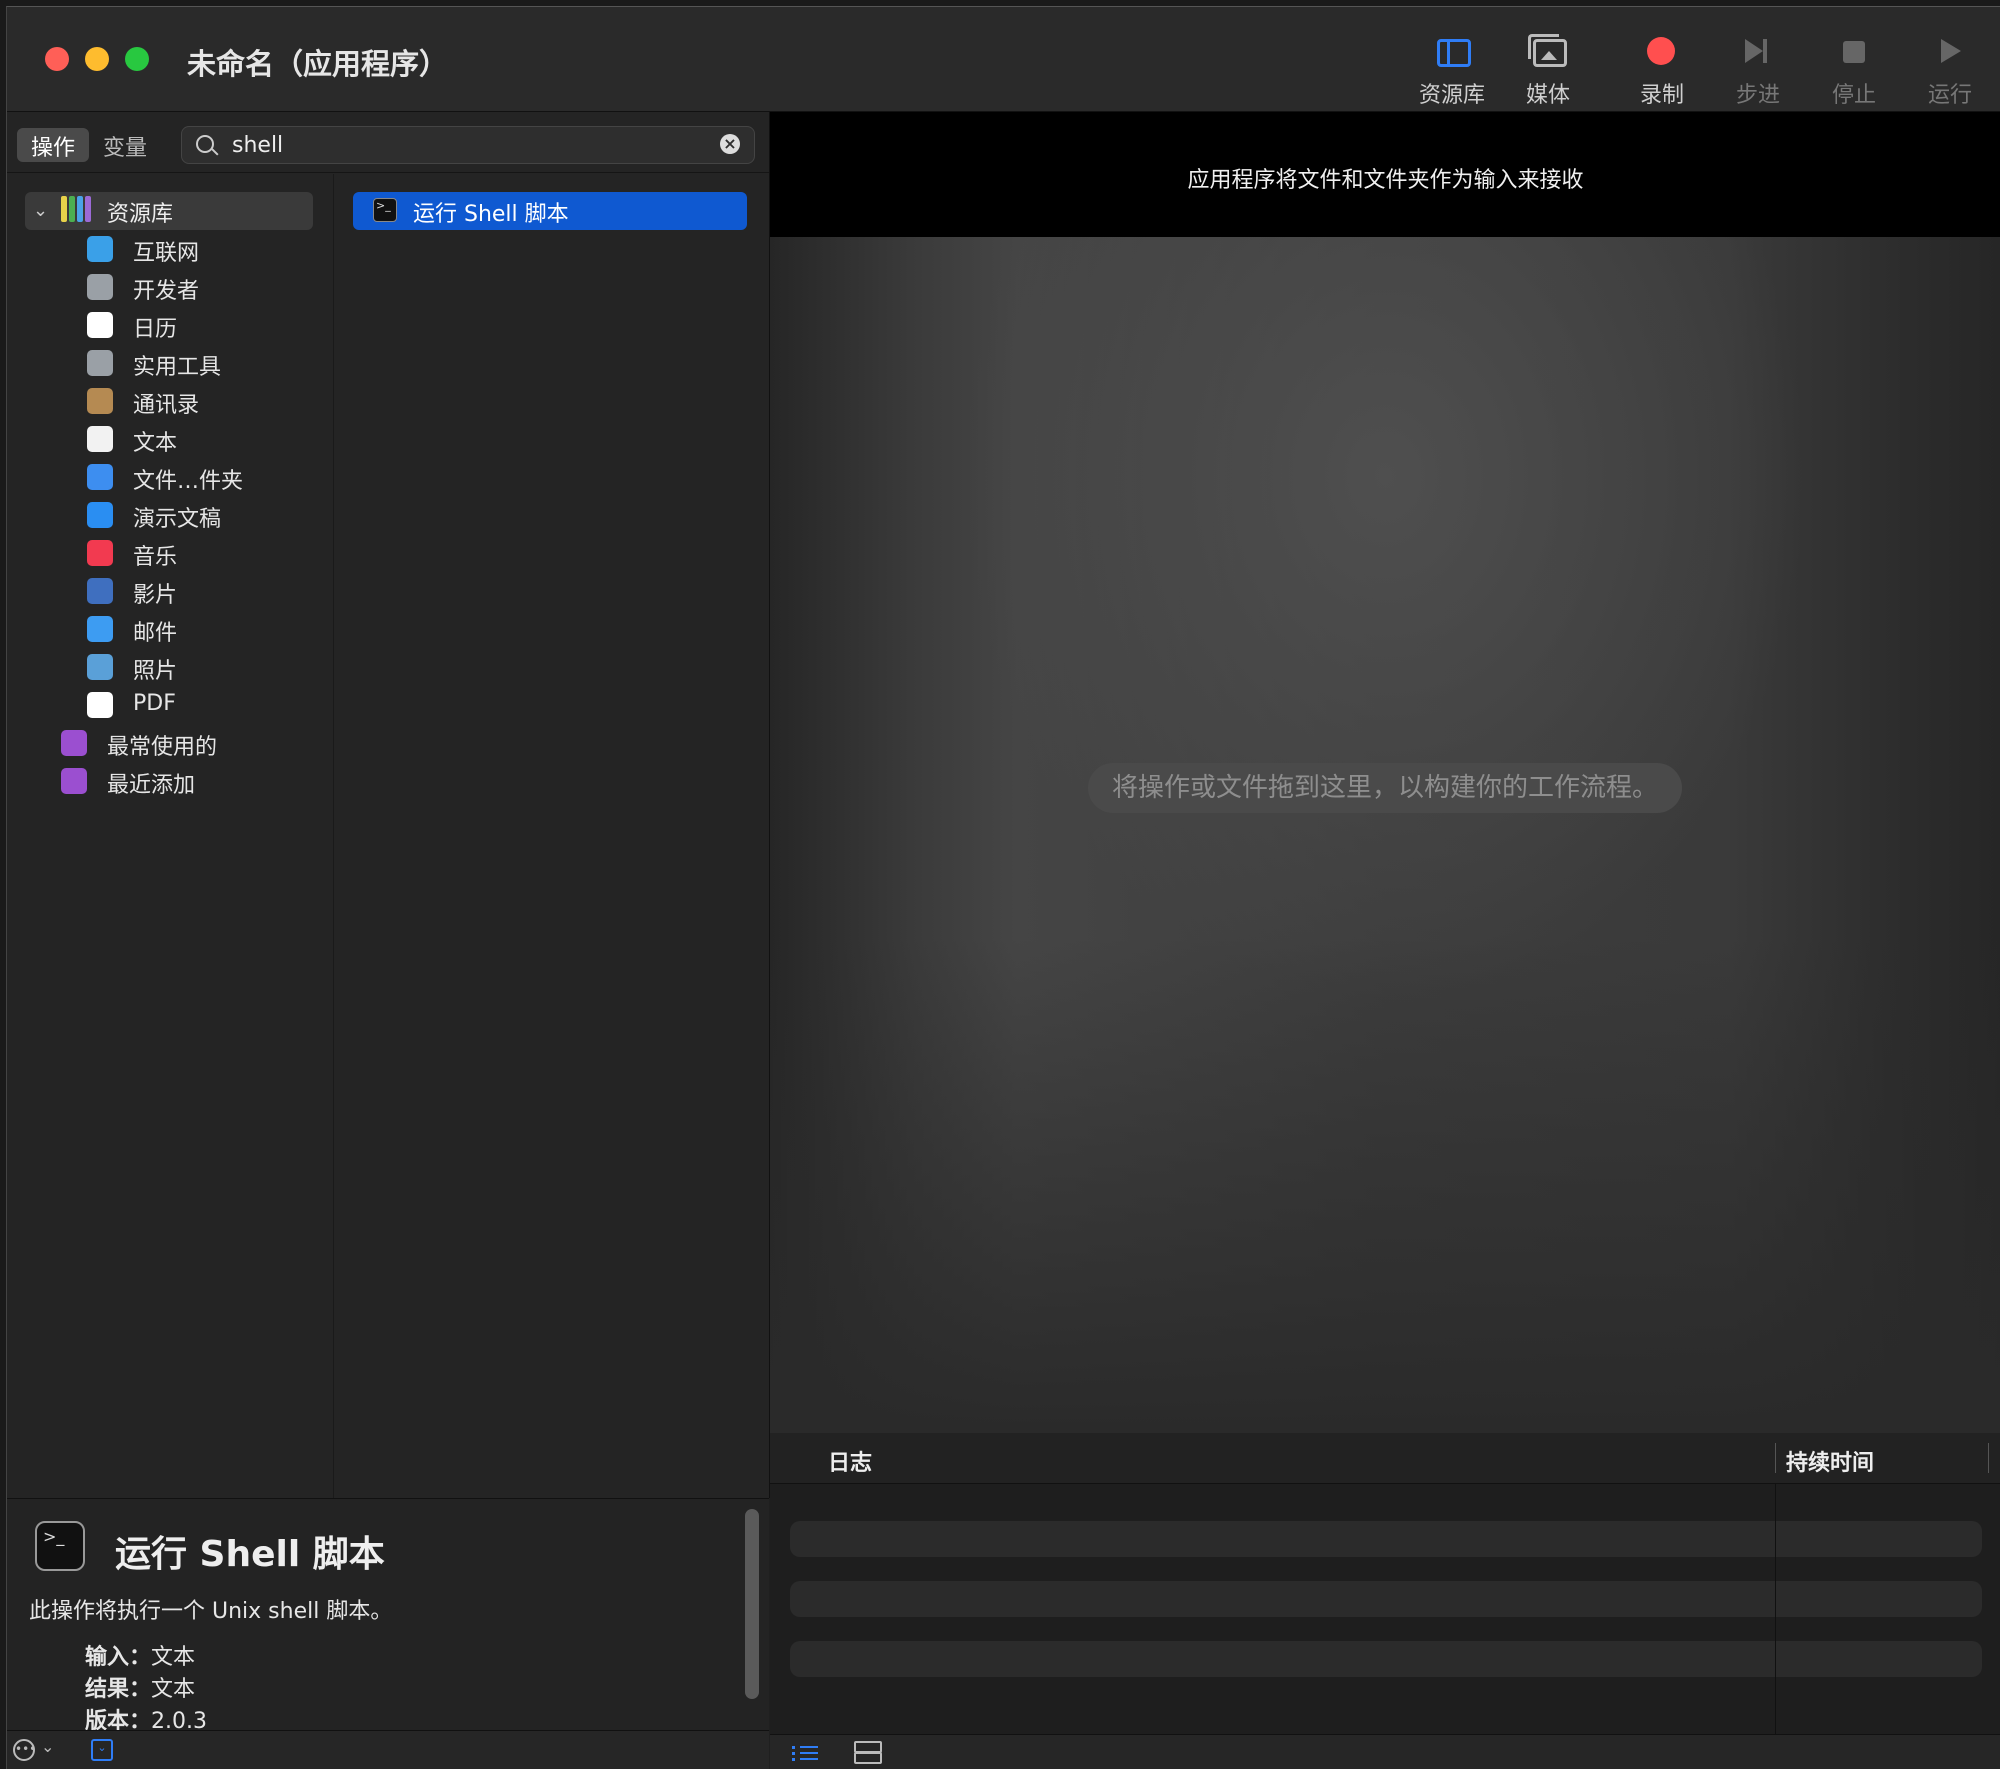 This screenshot has height=1769, width=2000. What do you see at coordinates (1452, 69) in the screenshot?
I see `library-toolbar-button: 资源库` at bounding box center [1452, 69].